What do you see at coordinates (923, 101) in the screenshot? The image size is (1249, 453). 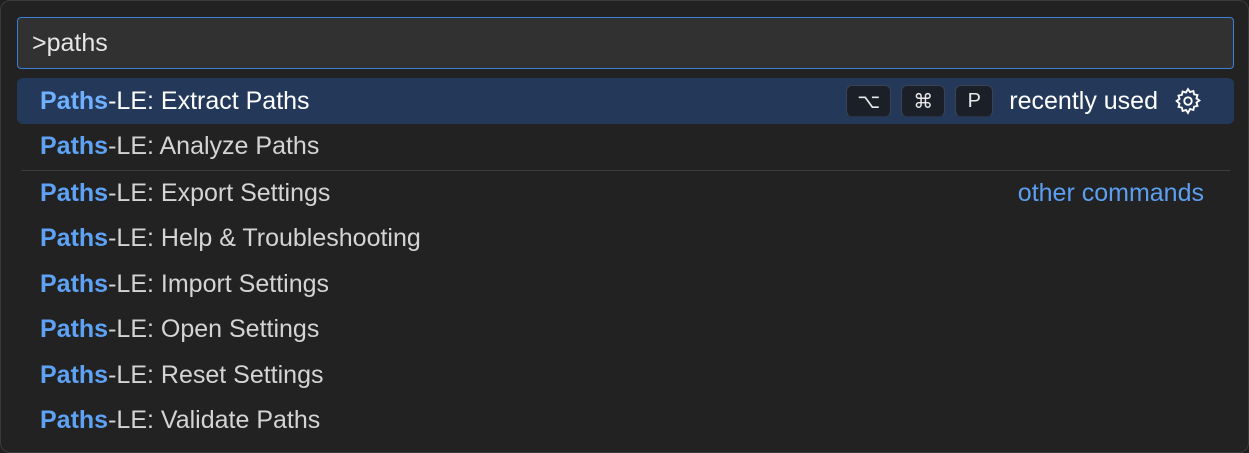 I see `keybinding-command-key: ⌘` at bounding box center [923, 101].